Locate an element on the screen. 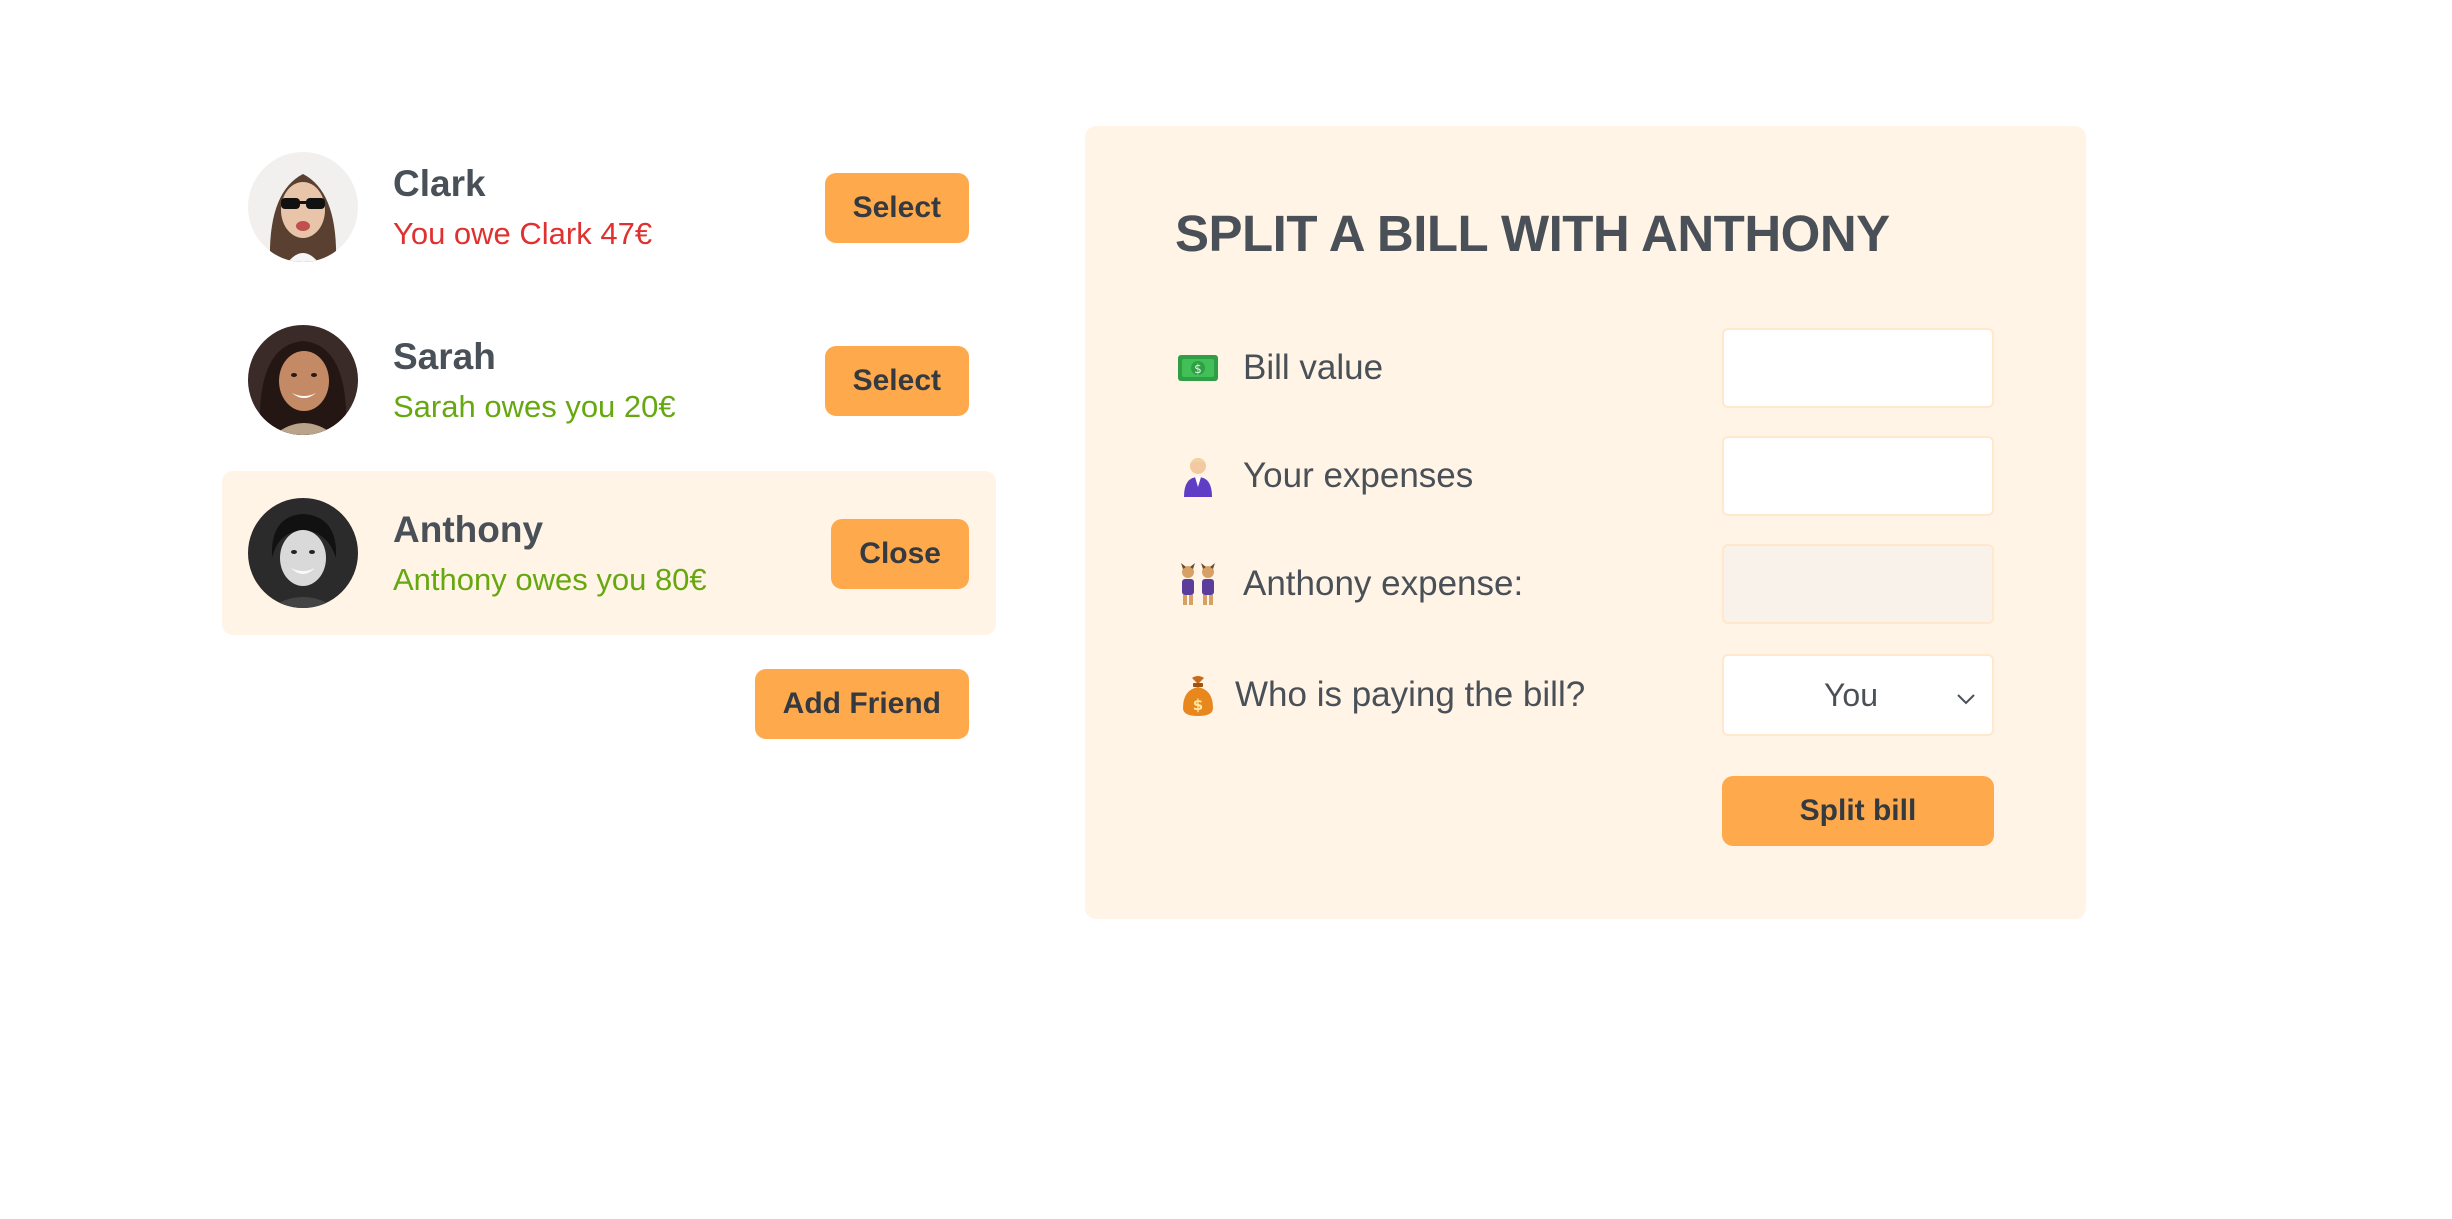  friend-balance: Anthony owes you 80€ is located at coordinates (550, 579).